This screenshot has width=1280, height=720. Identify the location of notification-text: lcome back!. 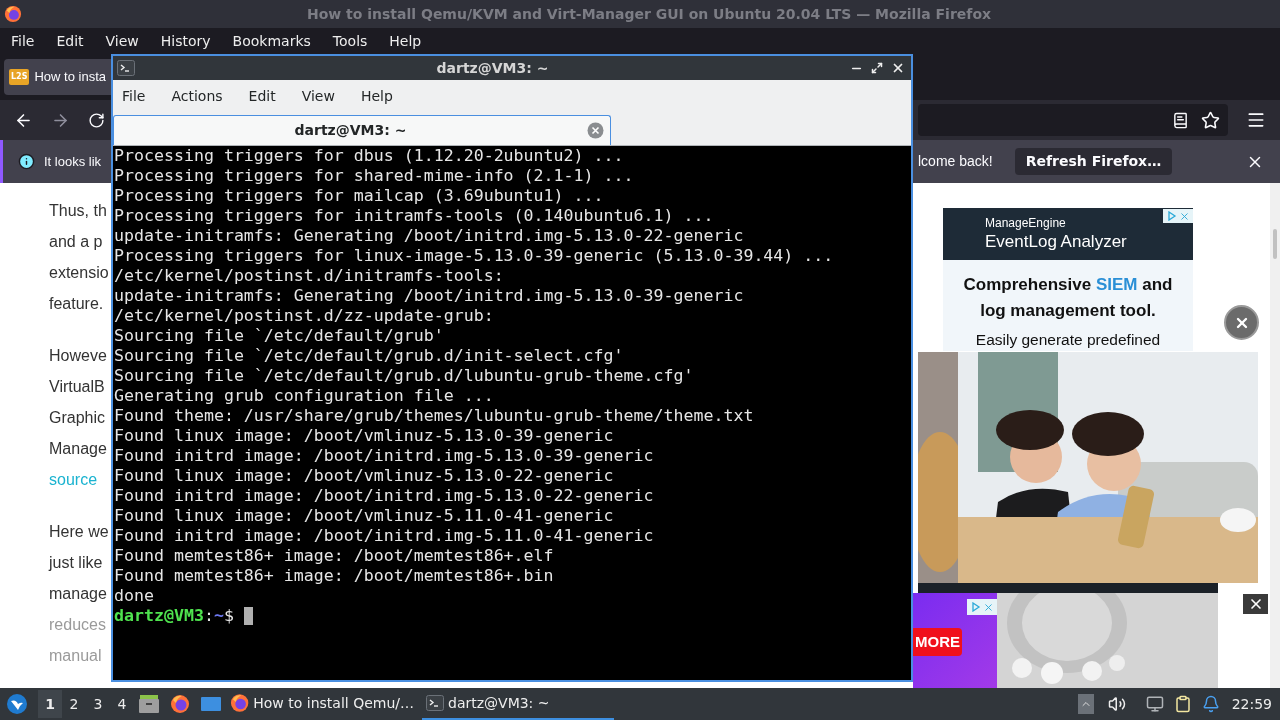
(955, 161).